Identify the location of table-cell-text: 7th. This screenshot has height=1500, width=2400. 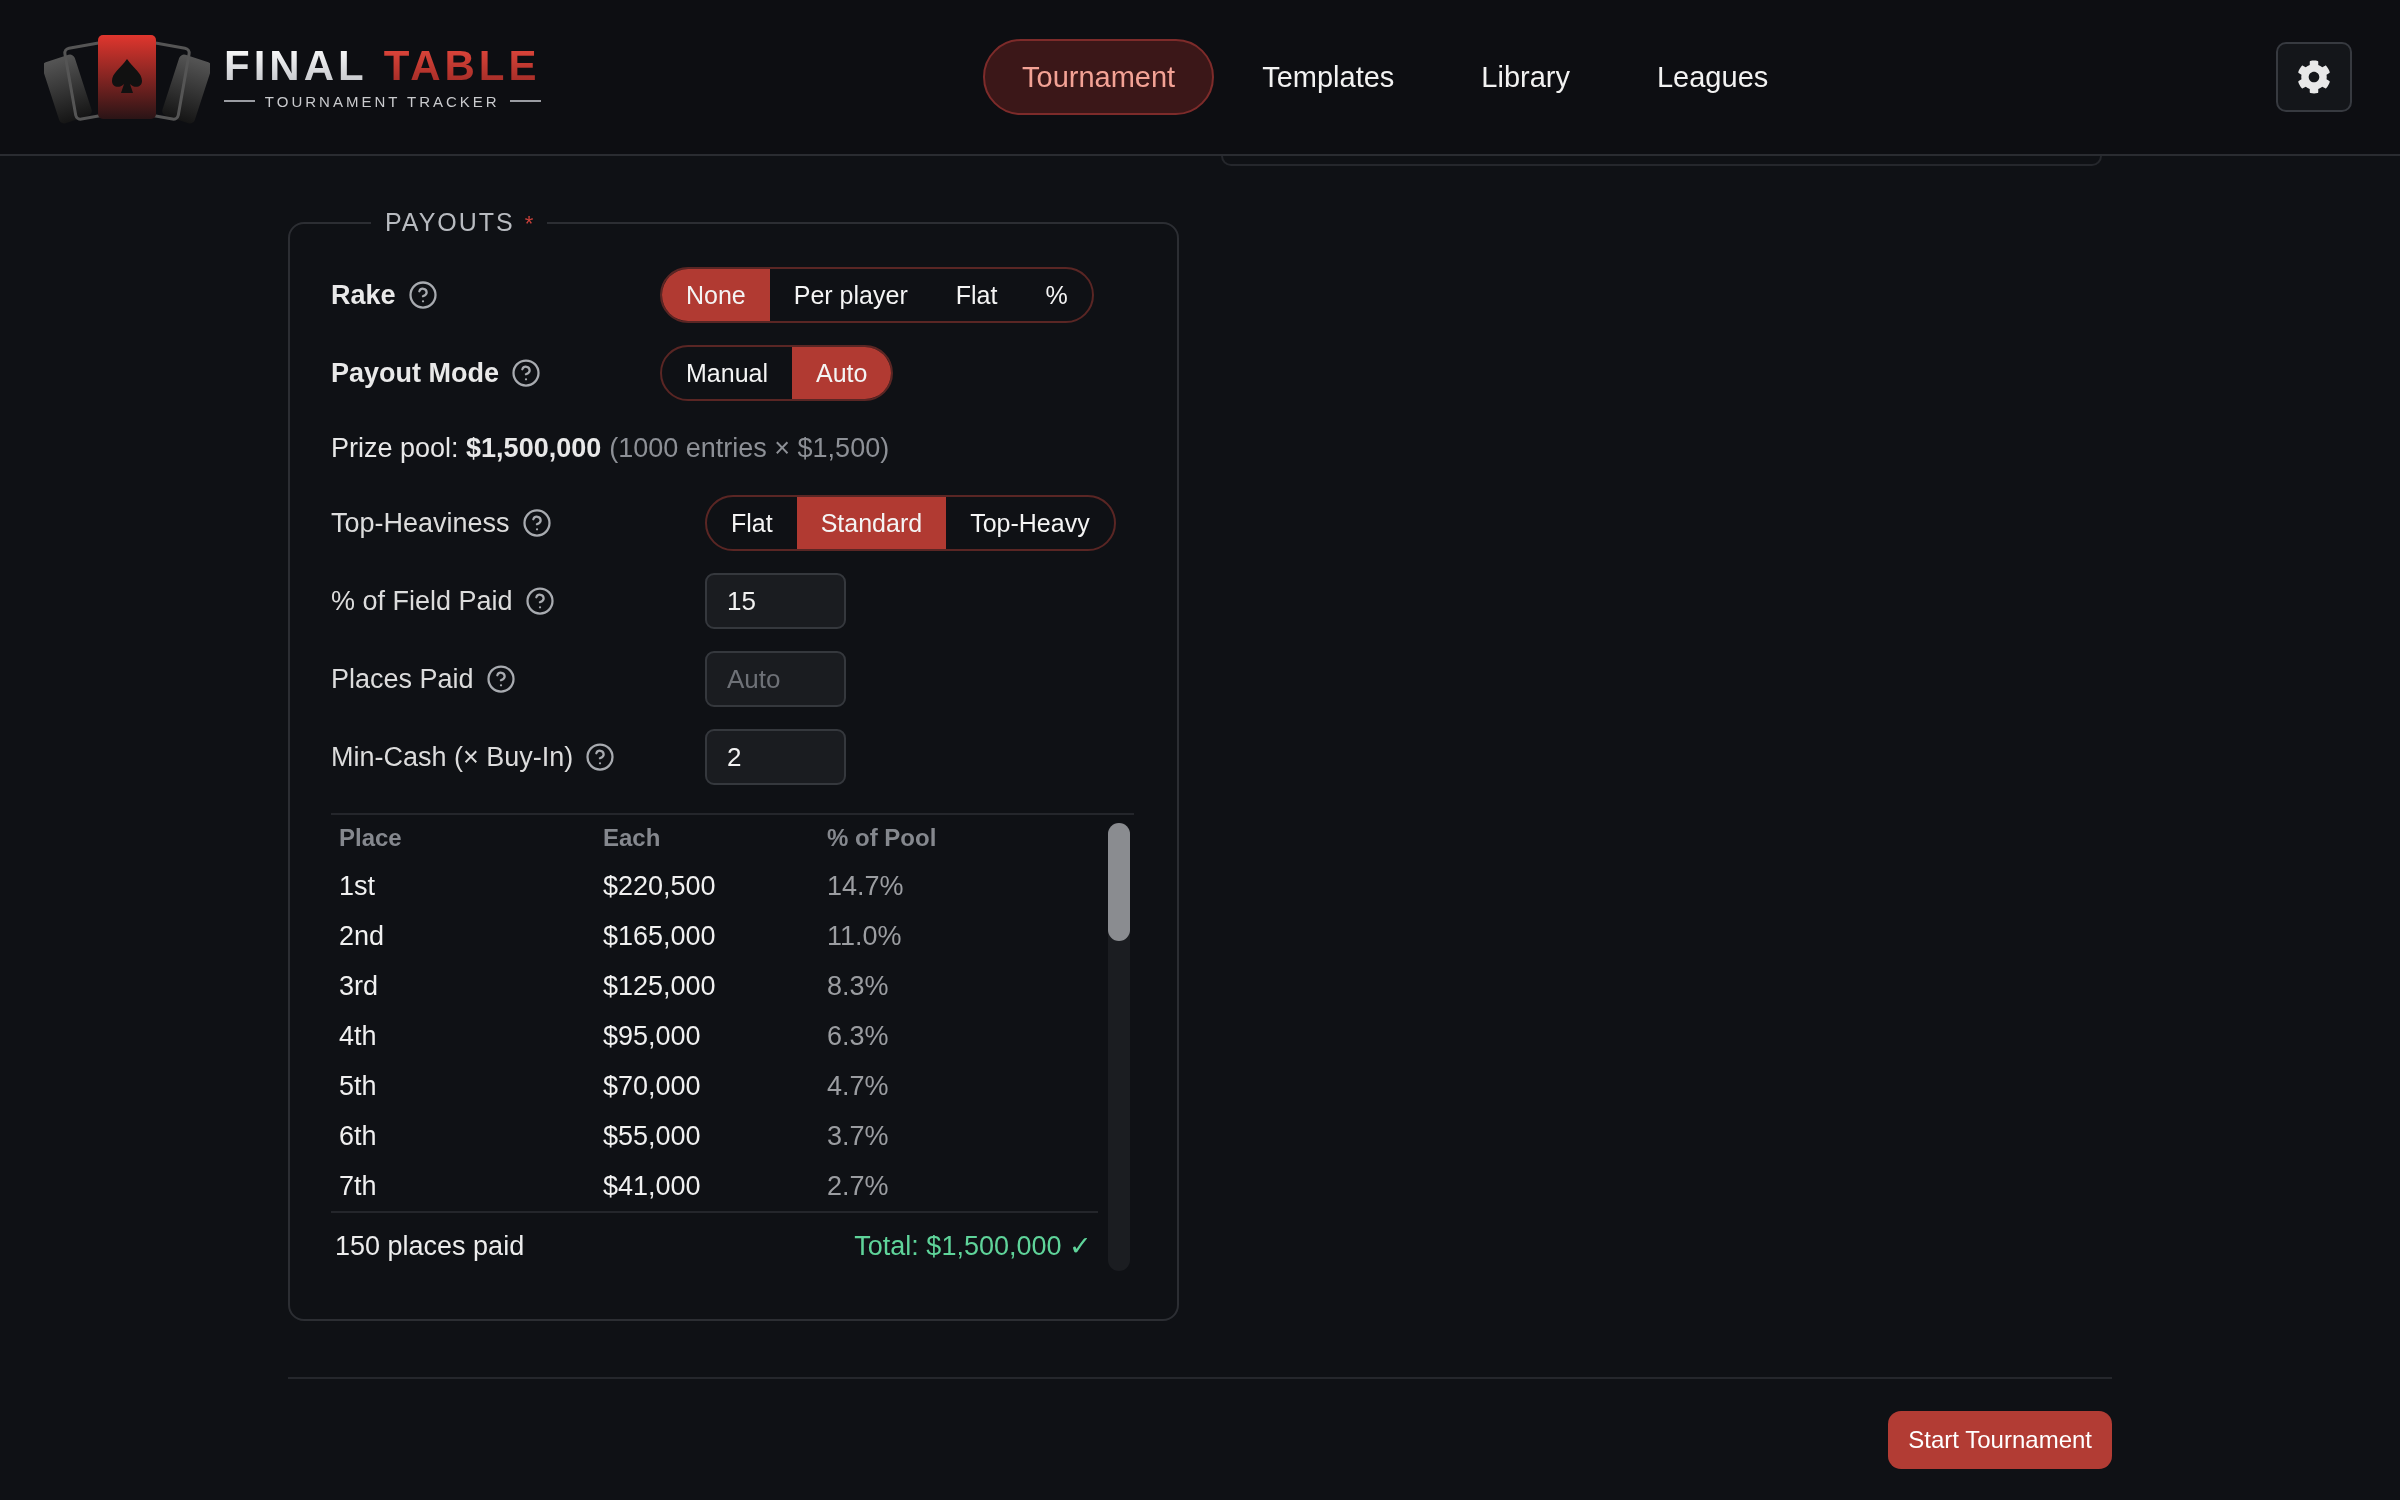
(358, 1186).